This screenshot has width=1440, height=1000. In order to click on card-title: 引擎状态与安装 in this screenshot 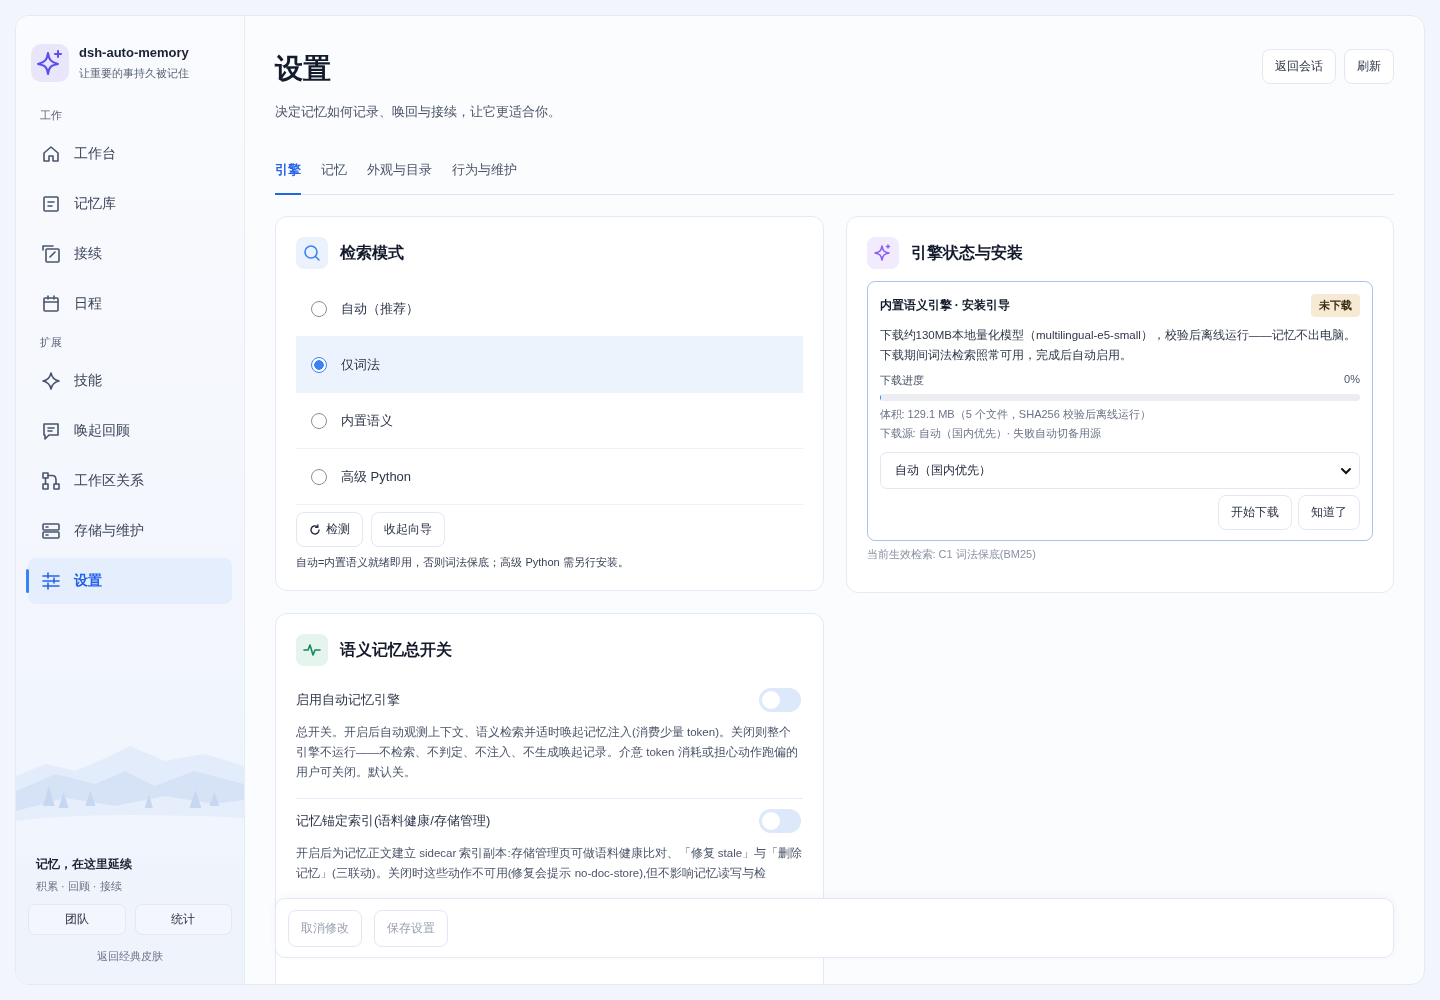, I will do `click(966, 252)`.